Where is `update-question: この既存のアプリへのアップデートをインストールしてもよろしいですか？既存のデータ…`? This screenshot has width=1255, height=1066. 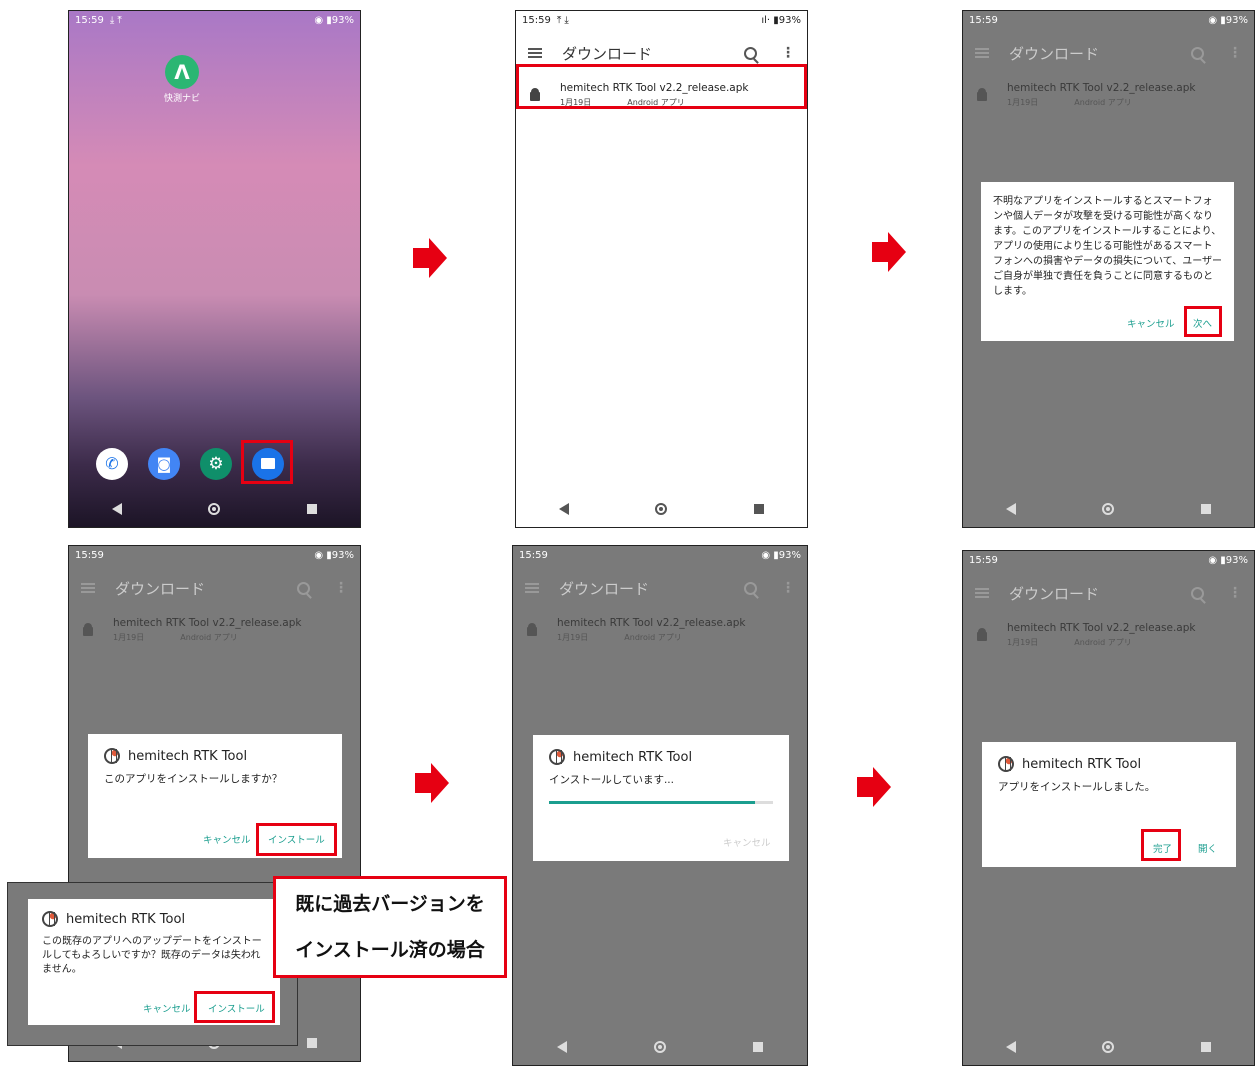
update-question: この既存のアプリへのアップデートをインストールしてもよろしいですか？既存のデータ… is located at coordinates (152, 955).